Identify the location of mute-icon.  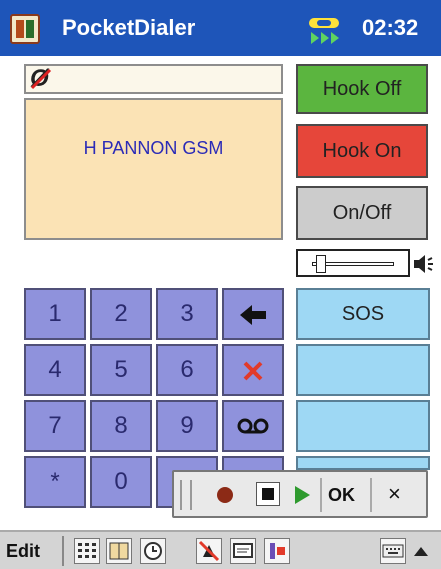
(209, 551).